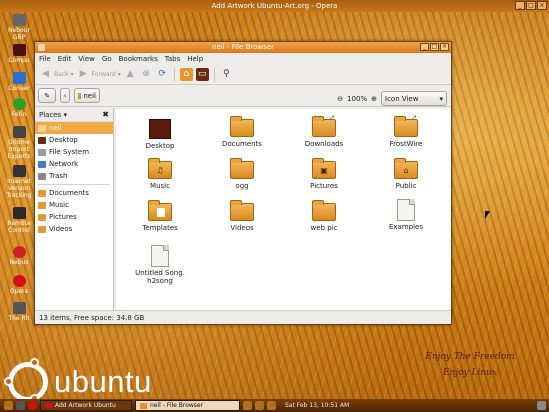  I want to click on desktop-icon-computer: Compu, so click(19, 54).